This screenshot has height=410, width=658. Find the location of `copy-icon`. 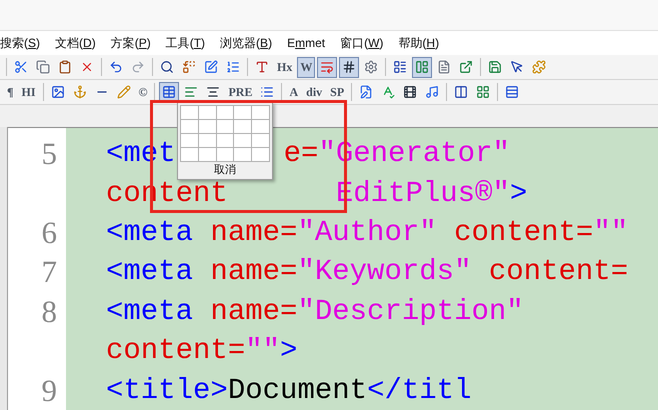

copy-icon is located at coordinates (43, 67).